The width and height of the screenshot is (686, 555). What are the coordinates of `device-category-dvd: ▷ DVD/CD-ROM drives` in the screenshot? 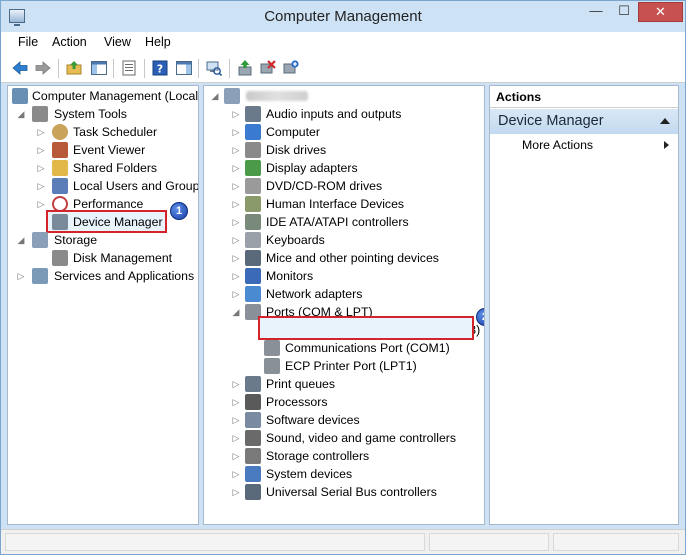 It's located at (343, 186).